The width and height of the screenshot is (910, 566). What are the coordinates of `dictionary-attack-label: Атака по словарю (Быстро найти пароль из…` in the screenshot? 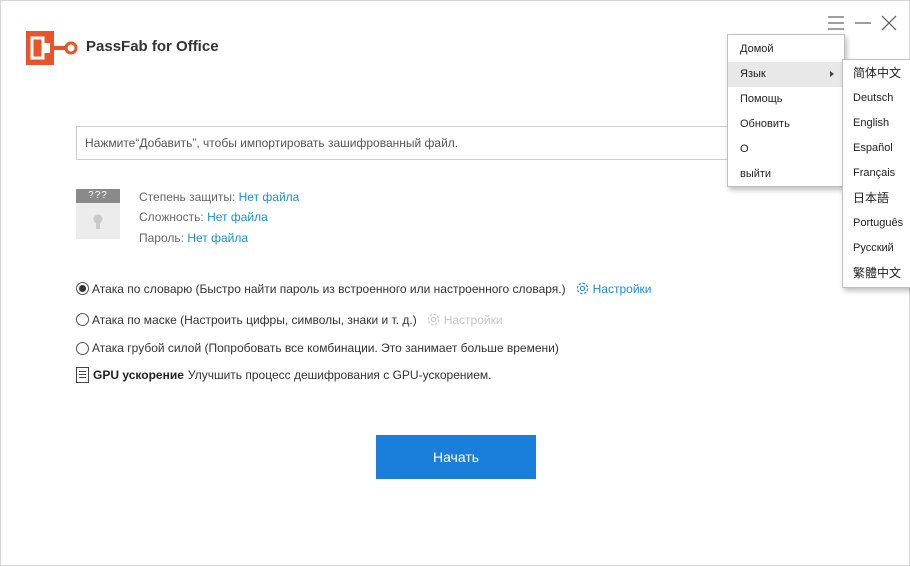 It's located at (329, 288).